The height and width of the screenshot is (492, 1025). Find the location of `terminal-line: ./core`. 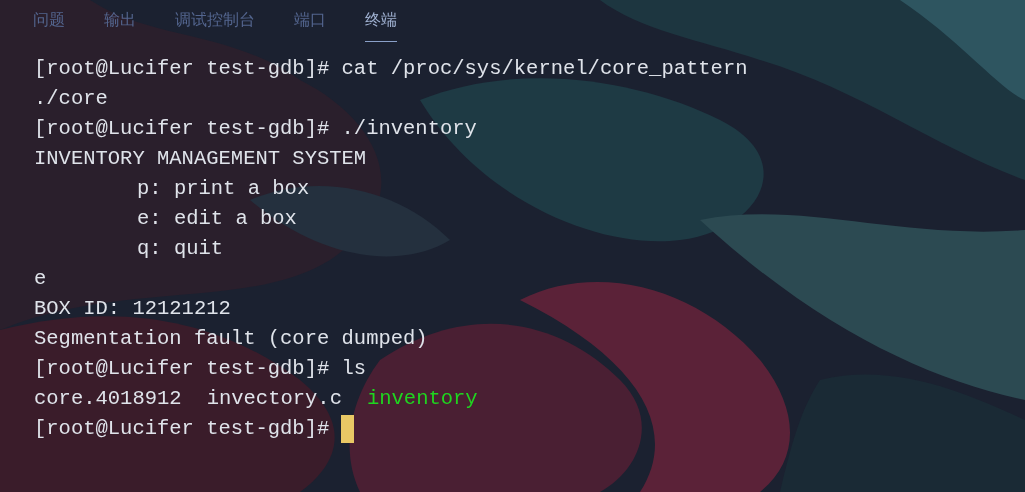

terminal-line: ./core is located at coordinates (71, 99).